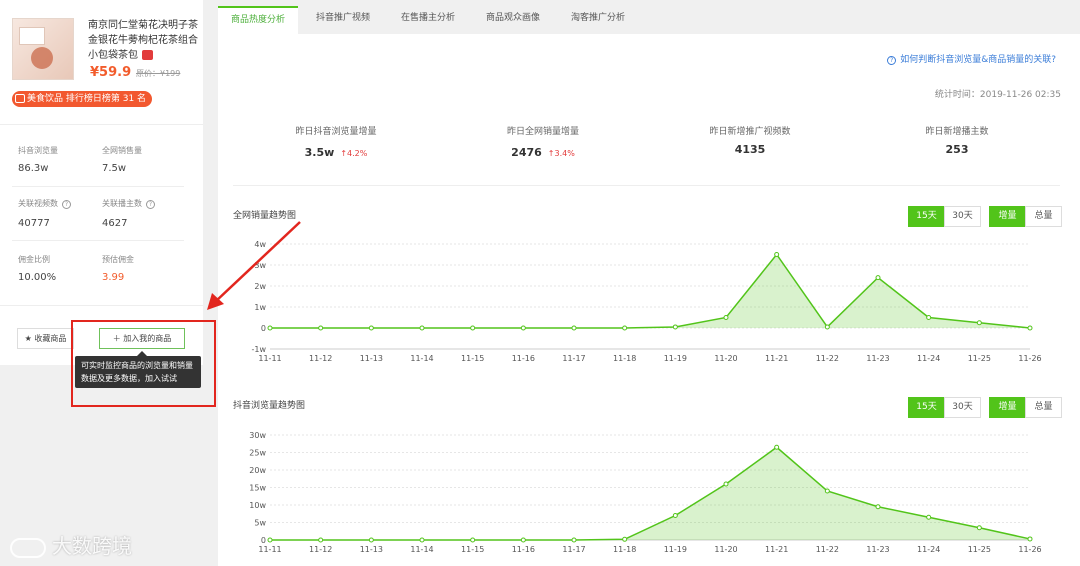  I want to click on y-tick-label: 5w, so click(260, 523).